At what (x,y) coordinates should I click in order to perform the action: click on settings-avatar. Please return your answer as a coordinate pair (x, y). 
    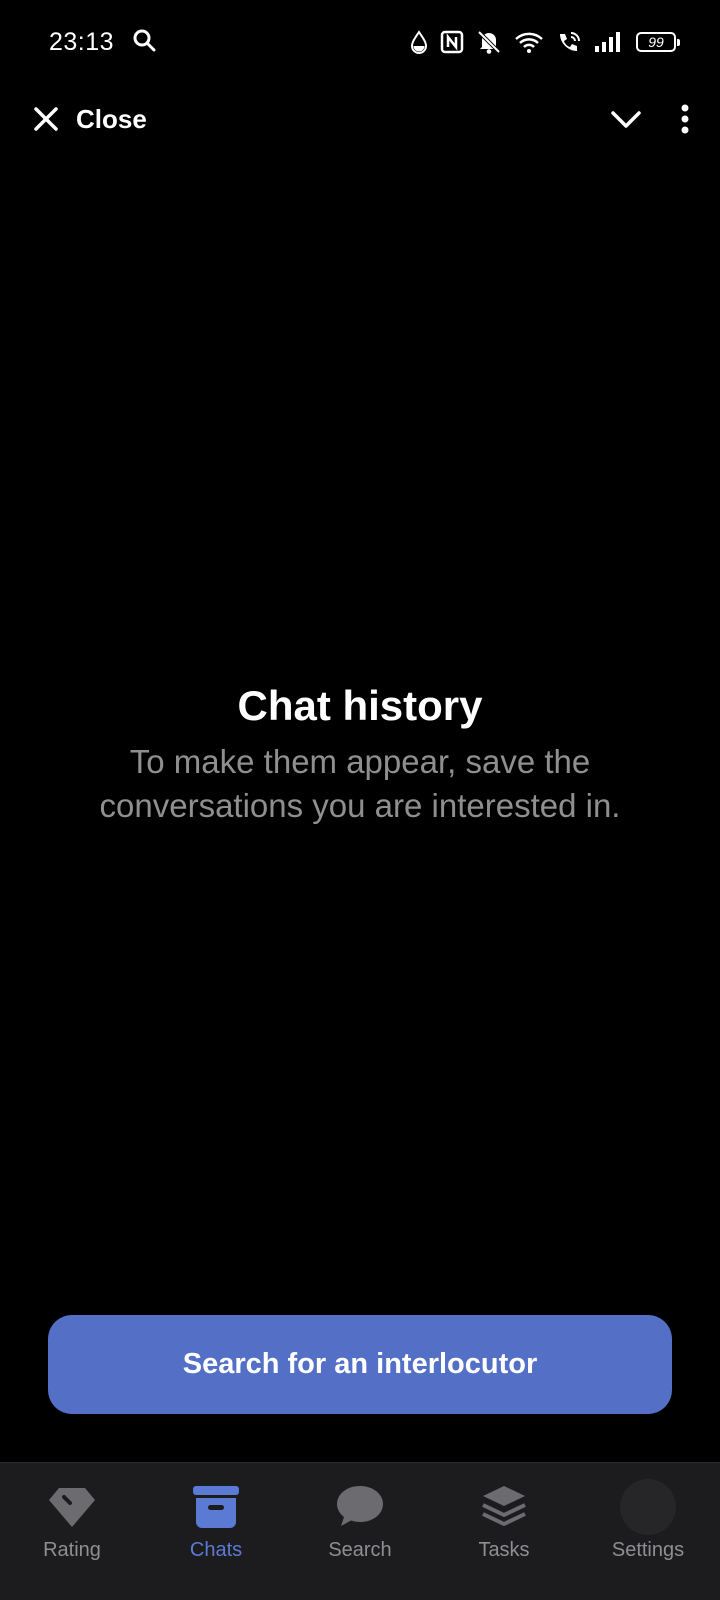
    Looking at the image, I should click on (648, 1507).